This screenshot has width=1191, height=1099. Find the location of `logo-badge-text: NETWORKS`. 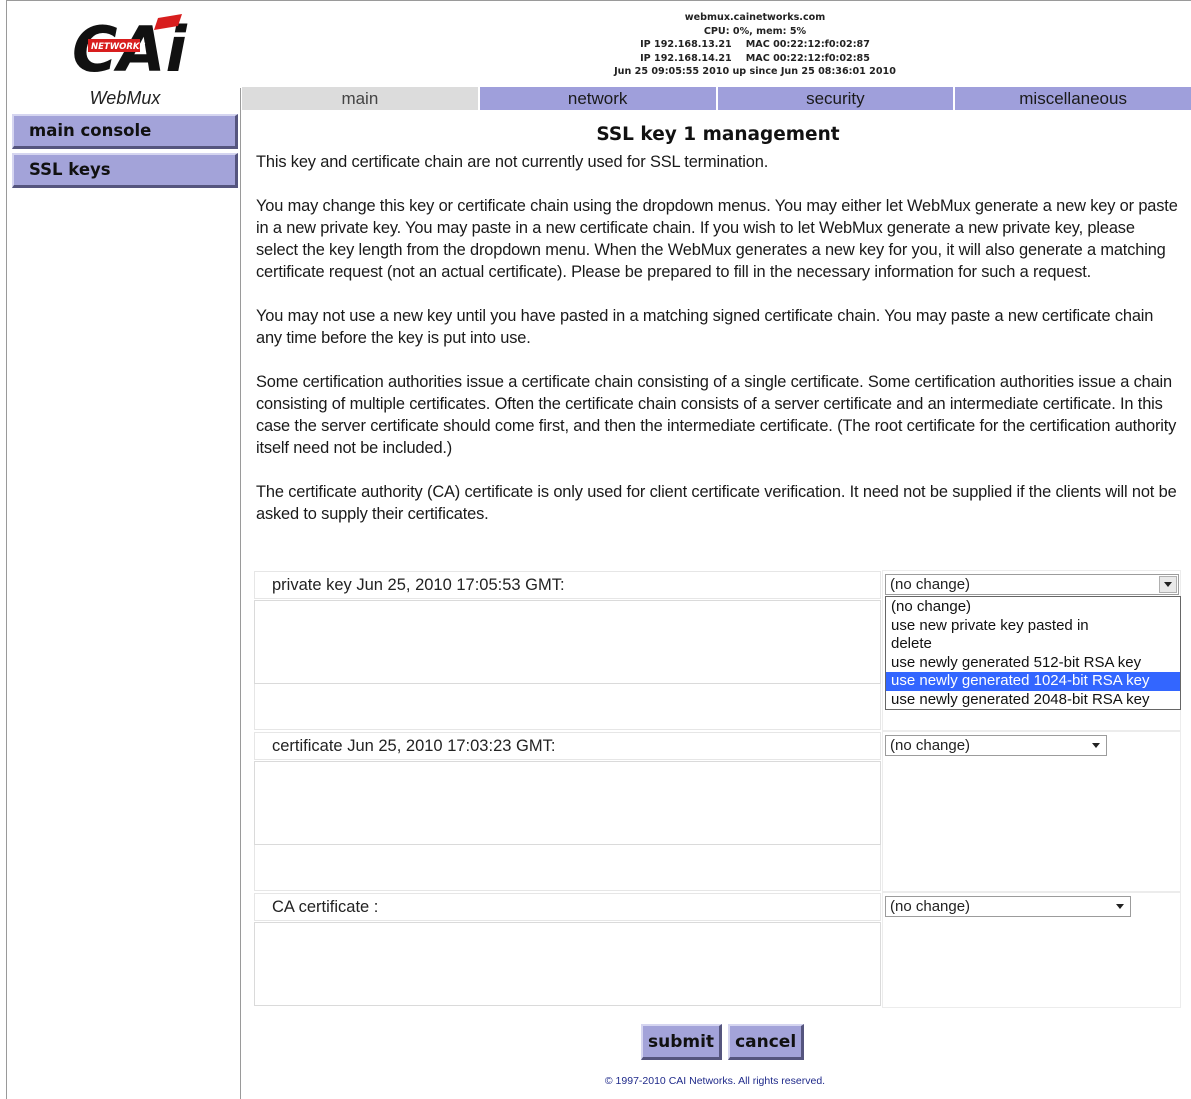

logo-badge-text: NETWORKS is located at coordinates (118, 47).